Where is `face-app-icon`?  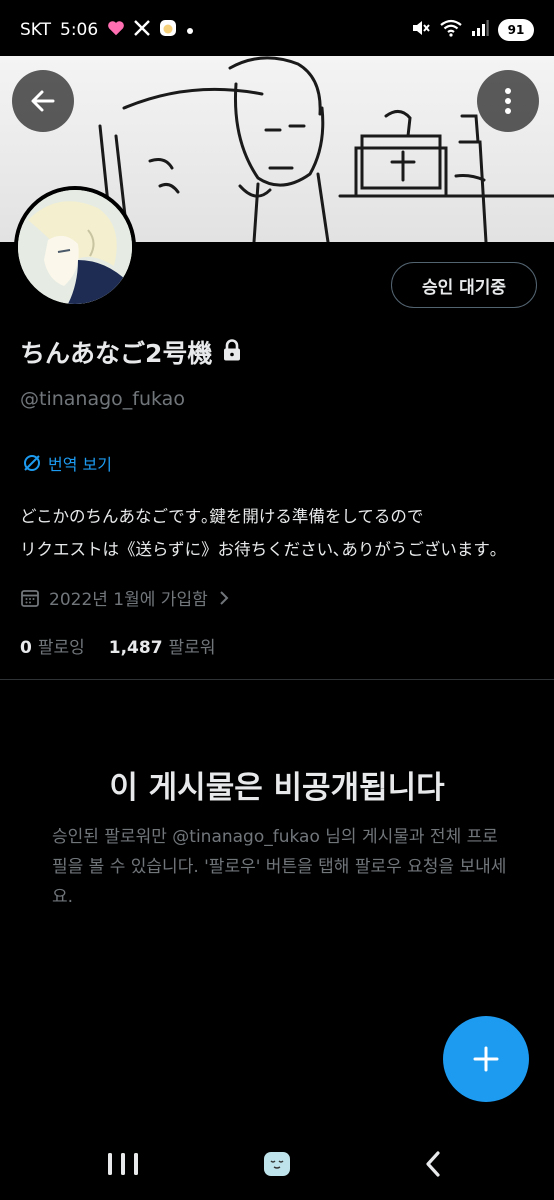
face-app-icon is located at coordinates (168, 30).